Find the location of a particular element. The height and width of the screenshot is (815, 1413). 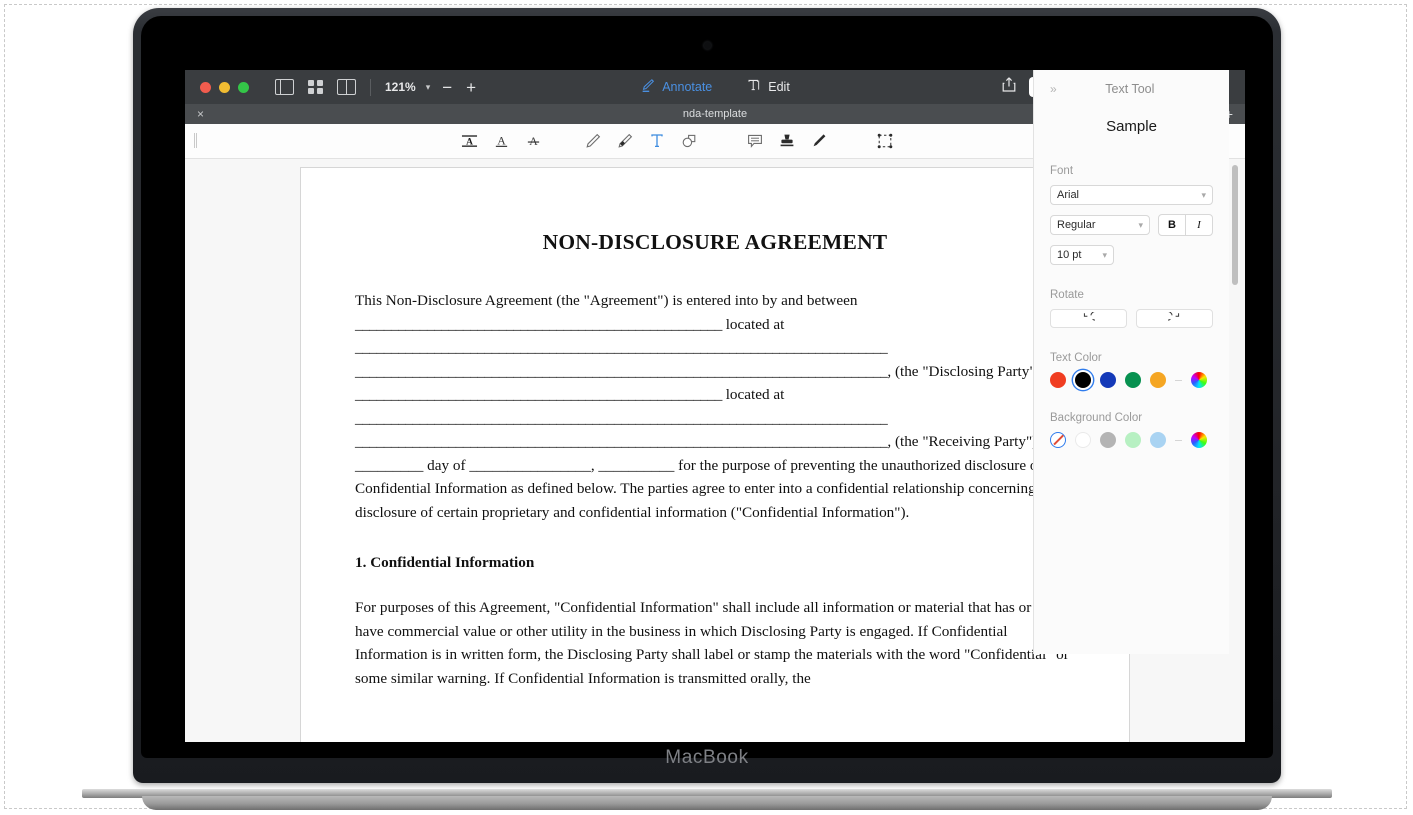

toolbar-divider is located at coordinates (370, 87).